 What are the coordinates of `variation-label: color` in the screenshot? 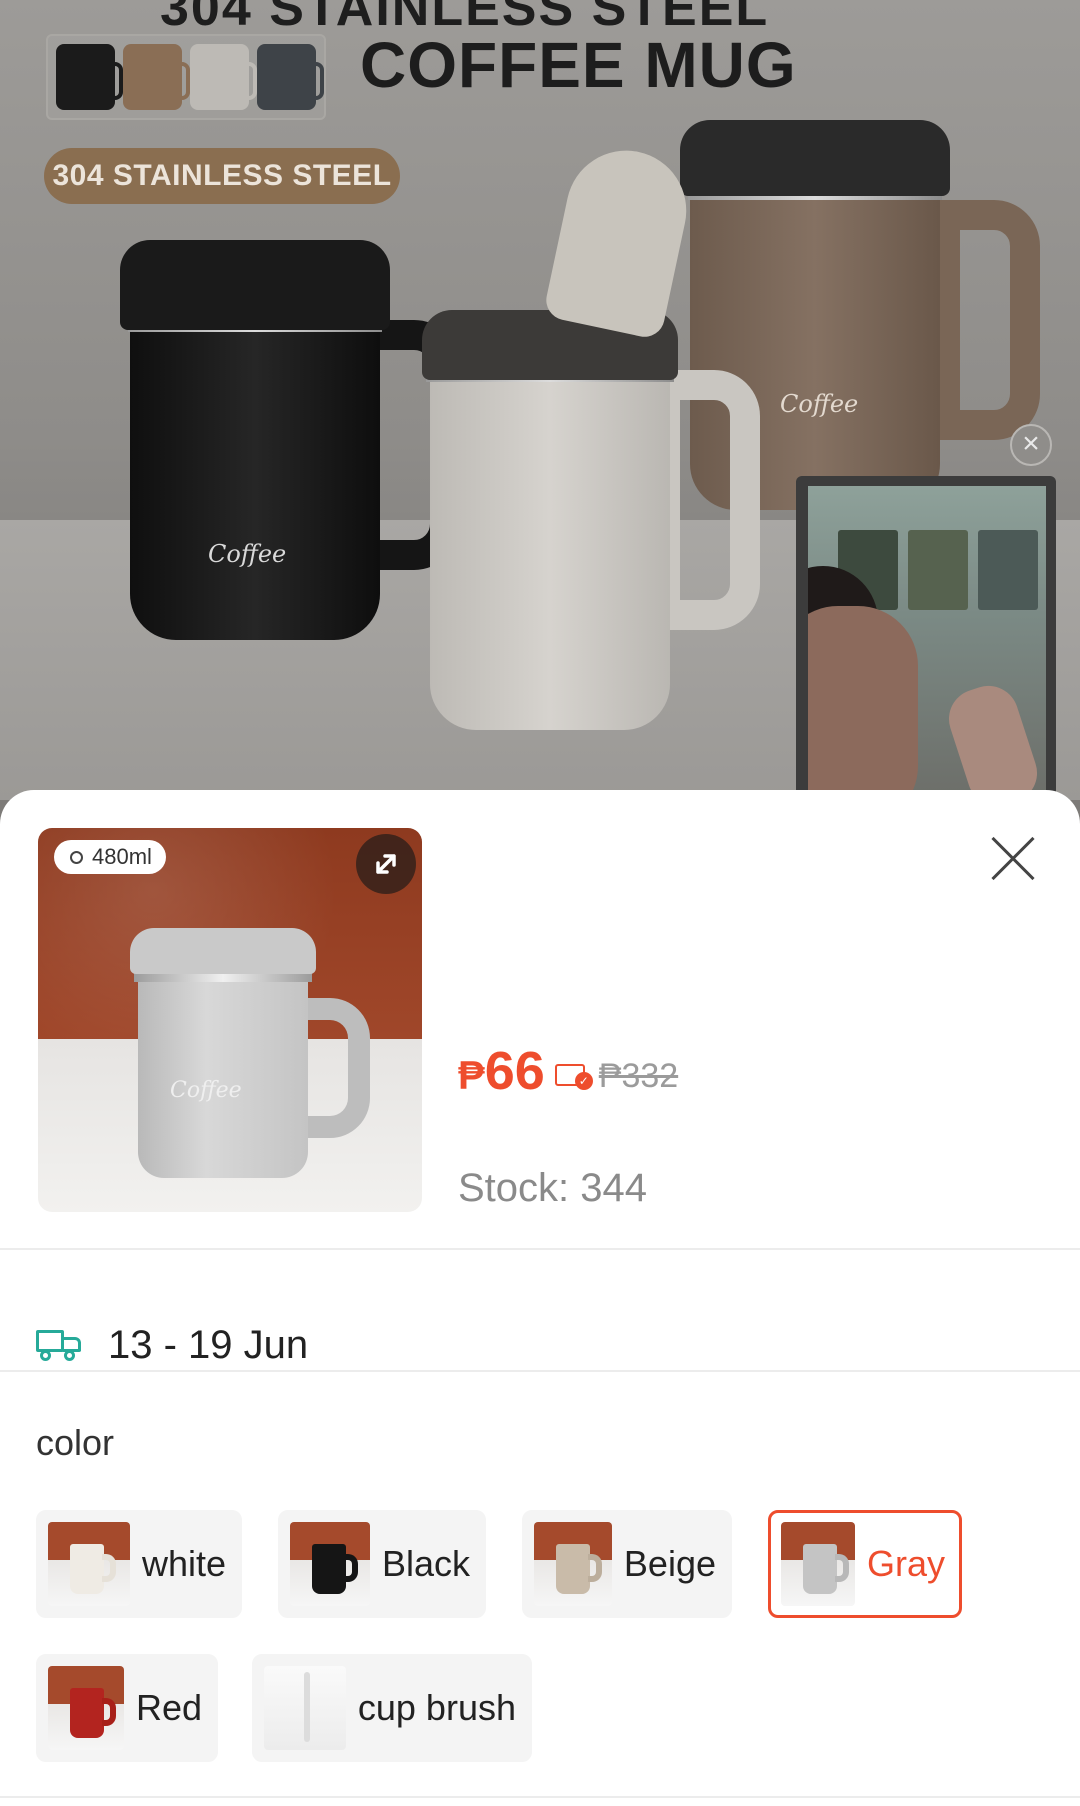 It's located at (75, 1442).